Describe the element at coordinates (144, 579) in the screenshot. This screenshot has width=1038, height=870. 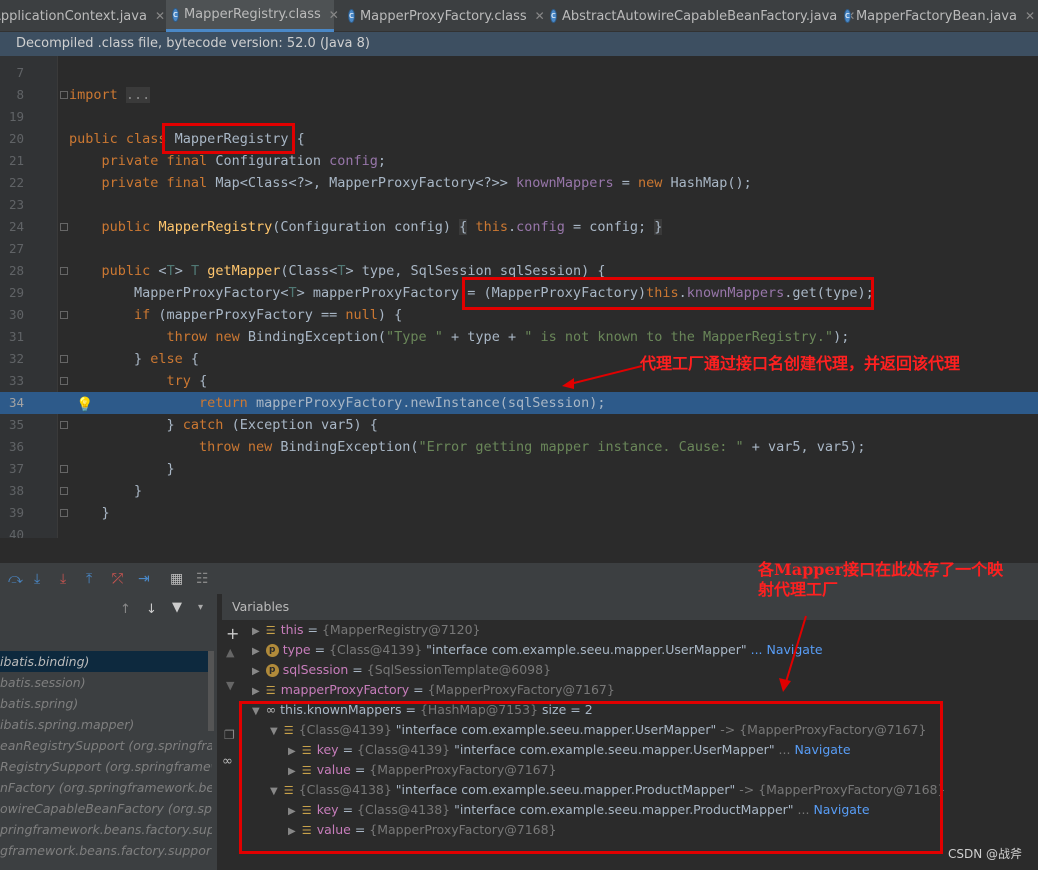
I see `run-to-cursor-icon: ⇥` at that location.